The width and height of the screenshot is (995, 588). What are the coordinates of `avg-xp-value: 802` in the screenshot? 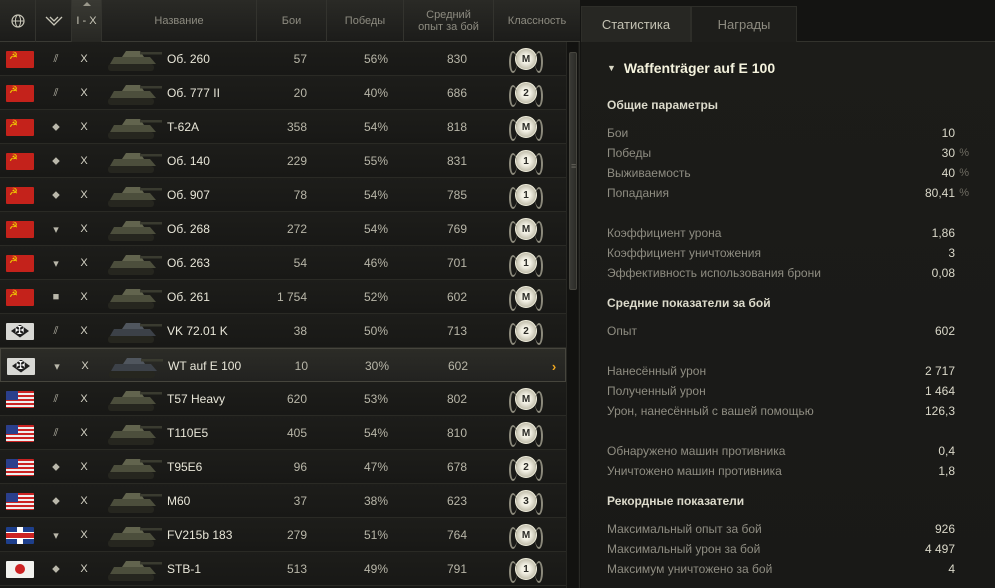 It's located at (456, 399).